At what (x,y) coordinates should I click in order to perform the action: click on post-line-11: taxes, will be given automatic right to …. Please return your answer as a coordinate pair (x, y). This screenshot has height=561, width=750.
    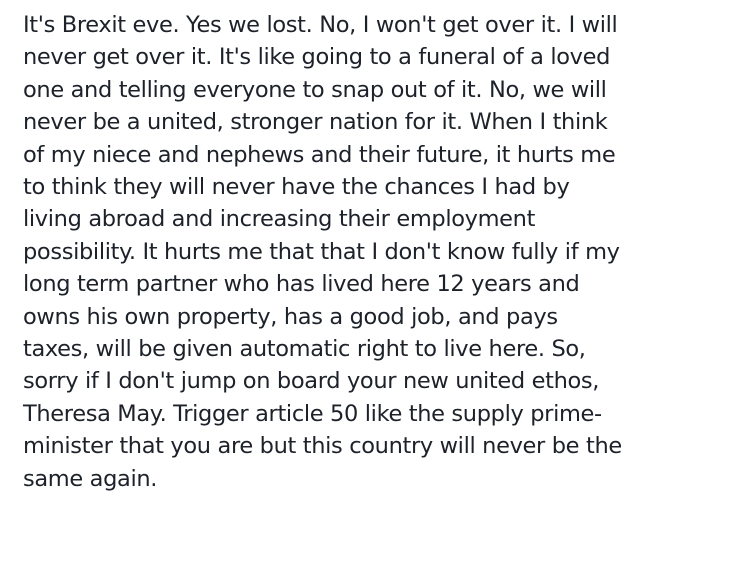
    Looking at the image, I should click on (304, 349).